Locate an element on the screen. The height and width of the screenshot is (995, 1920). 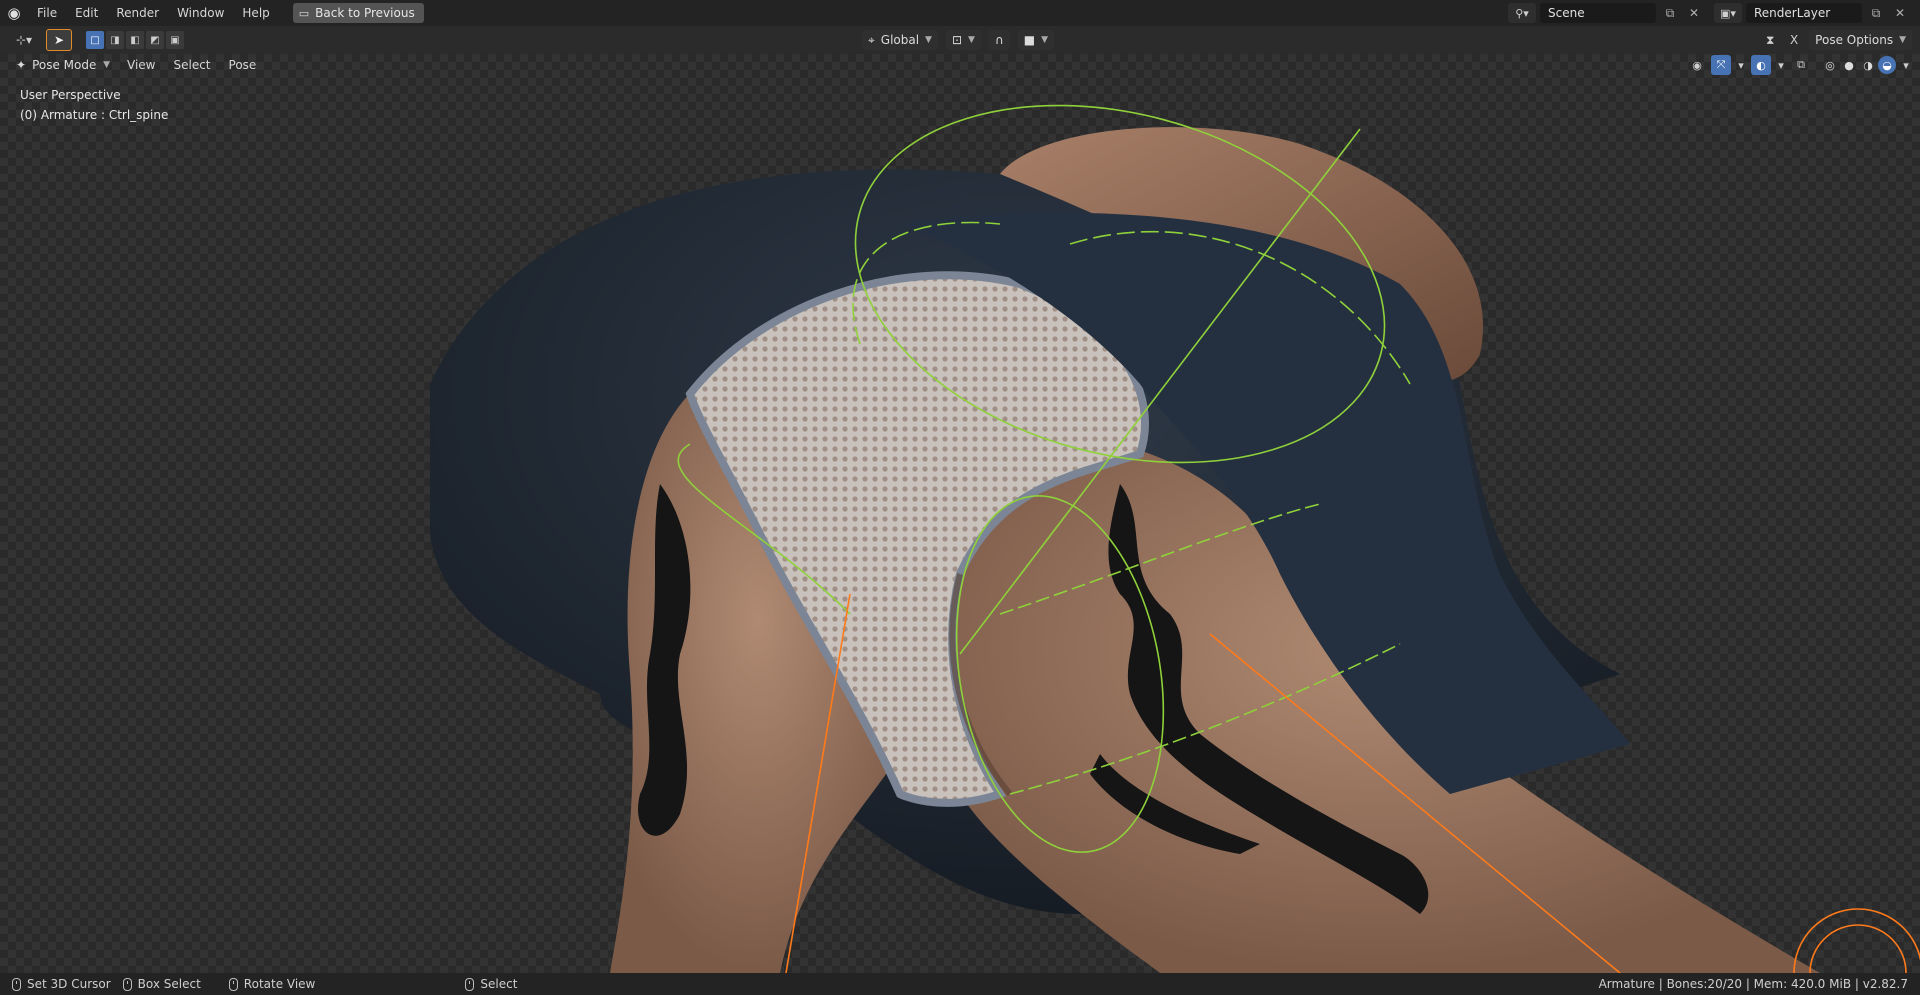
select-invert-icon: ◩ is located at coordinates (155, 40).